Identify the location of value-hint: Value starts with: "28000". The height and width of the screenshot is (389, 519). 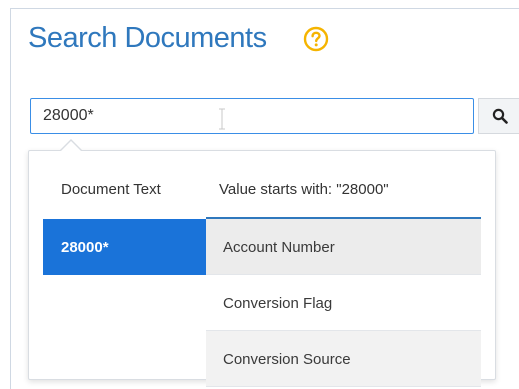
(304, 189).